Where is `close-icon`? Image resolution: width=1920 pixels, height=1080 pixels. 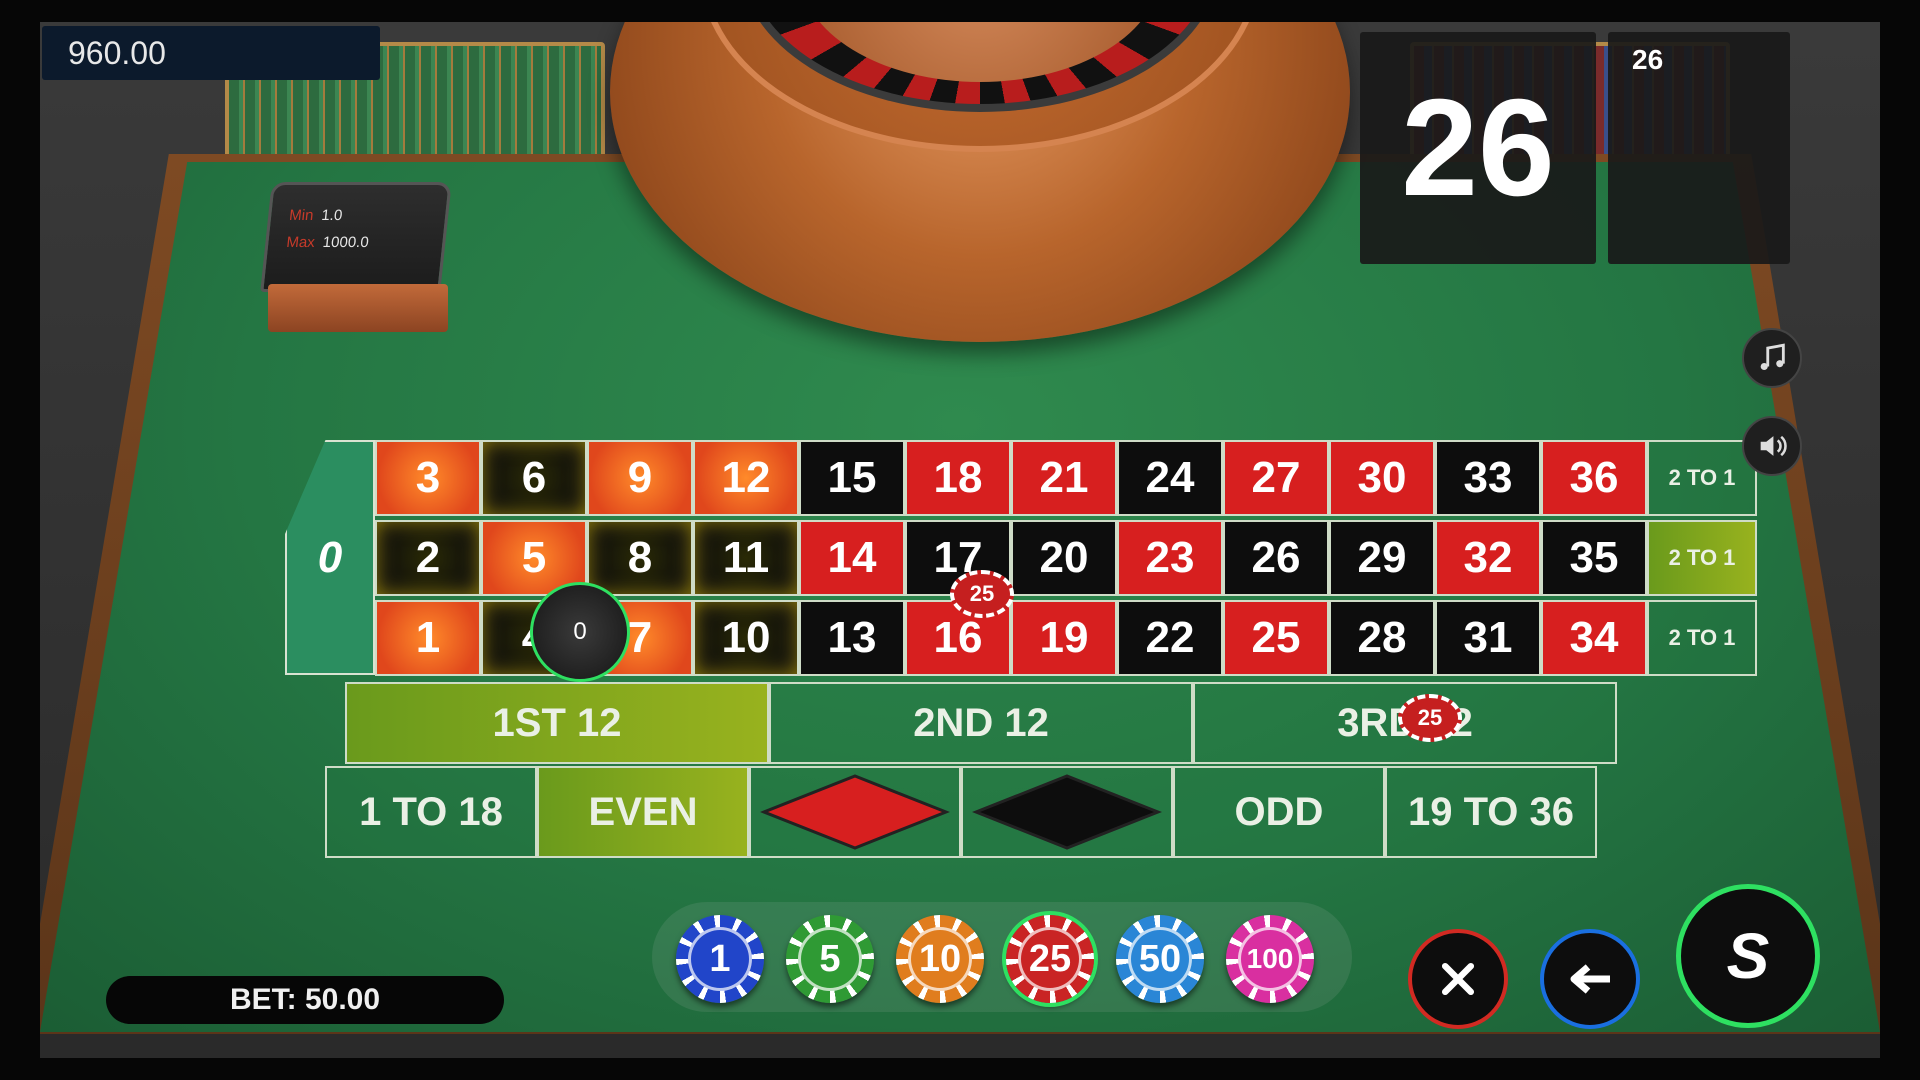 close-icon is located at coordinates (1458, 979).